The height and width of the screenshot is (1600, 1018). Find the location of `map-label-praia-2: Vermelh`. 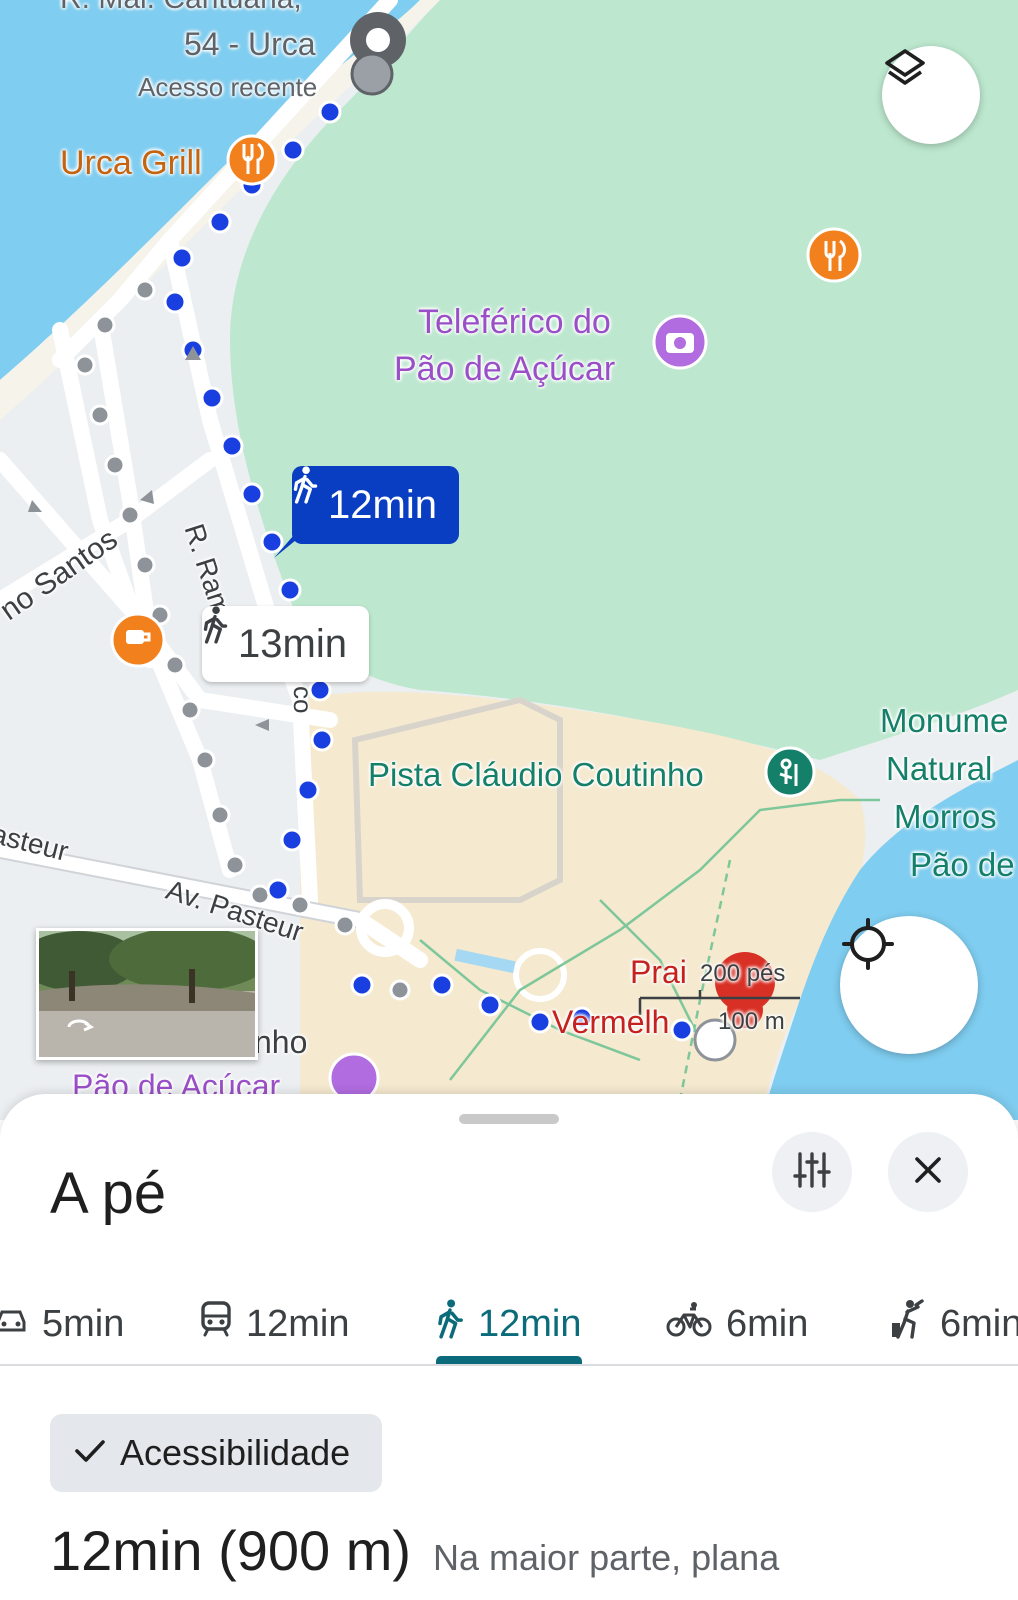

map-label-praia-2: Vermelh is located at coordinates (610, 1022).